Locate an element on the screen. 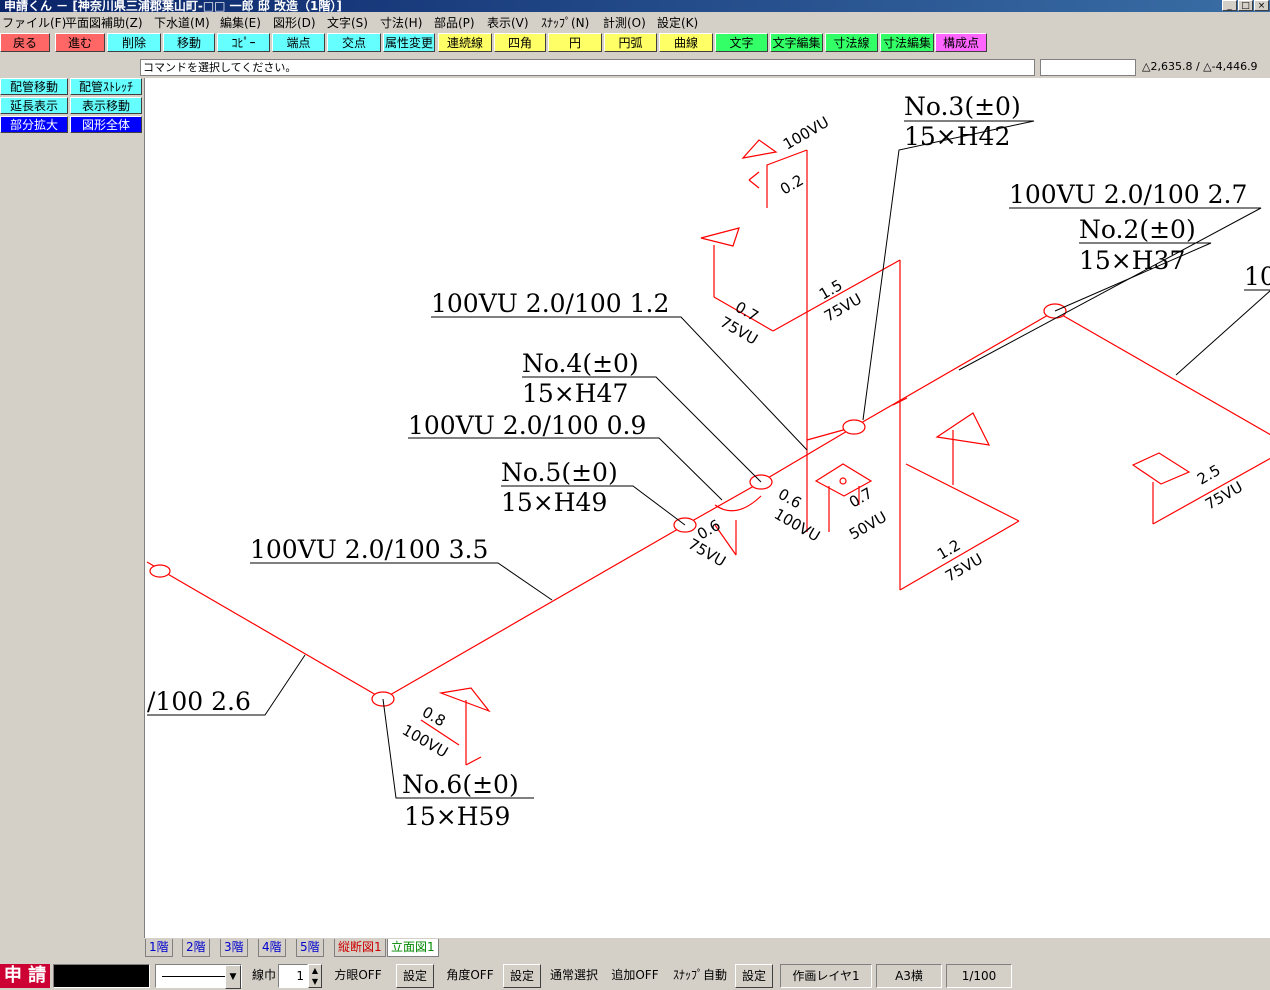 This screenshot has height=990, width=1270. branch-label-50vu: 50VU is located at coordinates (868, 526).